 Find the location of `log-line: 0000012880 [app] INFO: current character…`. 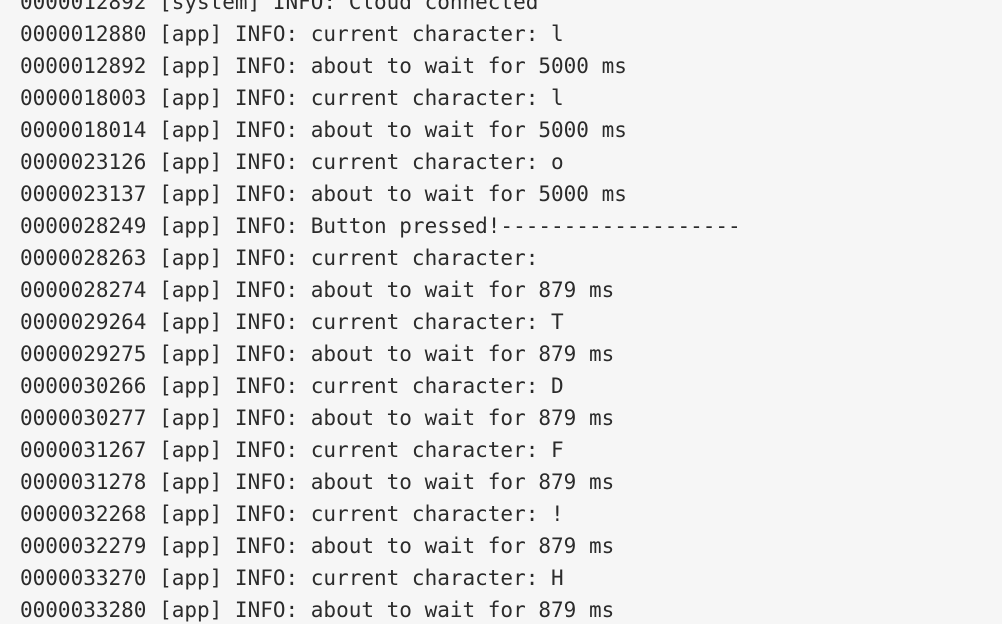

log-line: 0000012880 [app] INFO: current character… is located at coordinates (292, 34).